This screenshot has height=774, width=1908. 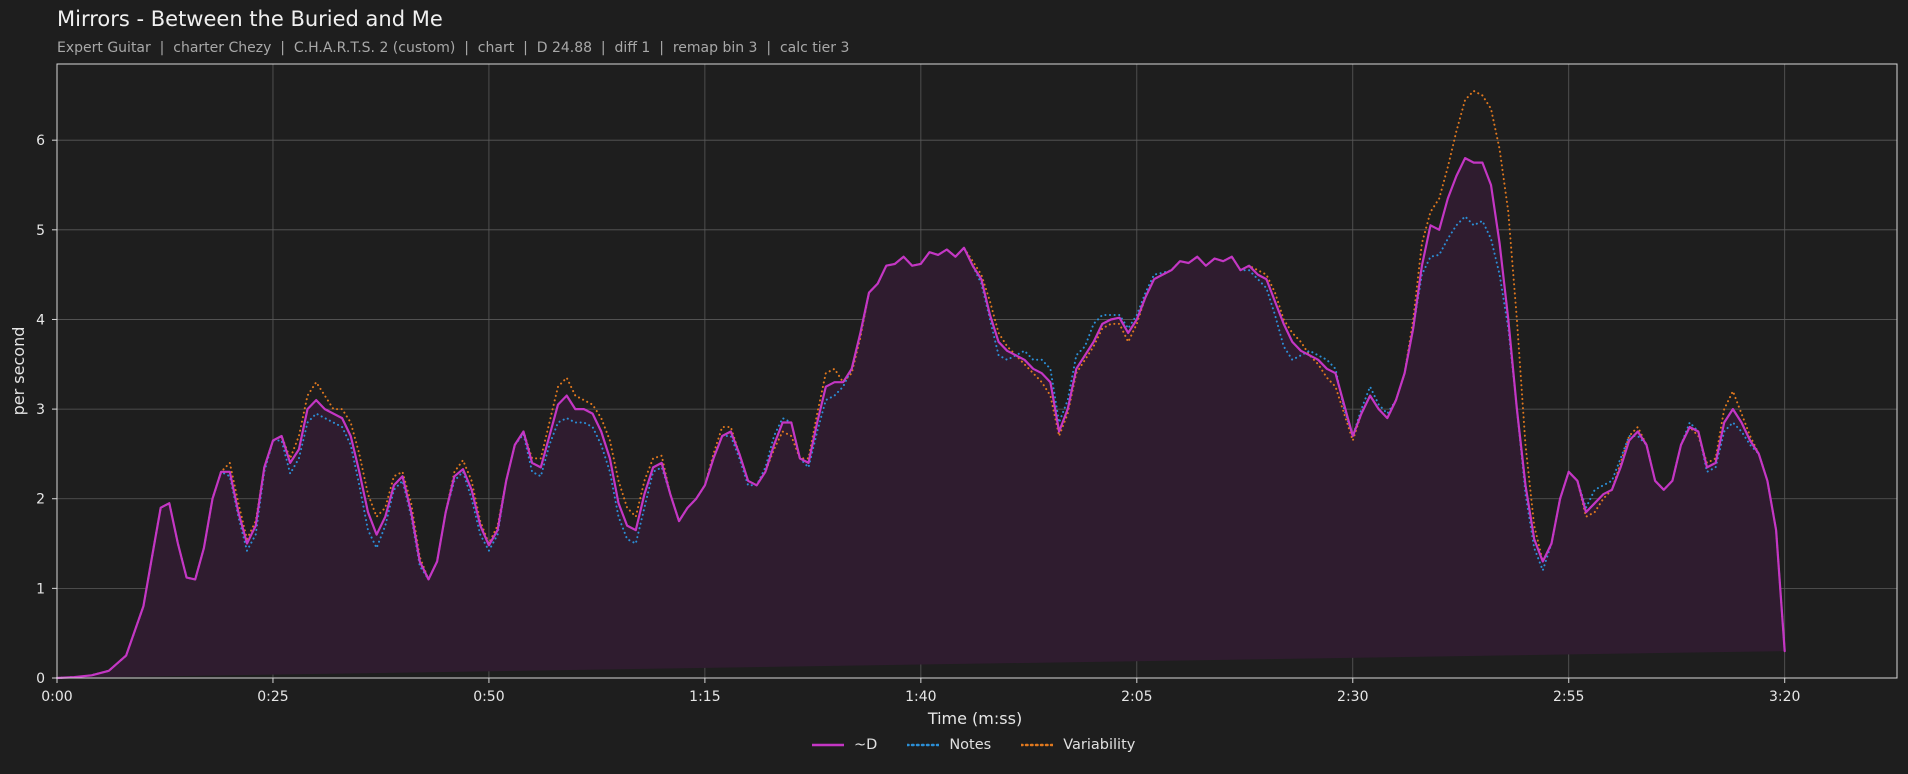 I want to click on x-tick-label: 1:40, so click(x=920, y=697).